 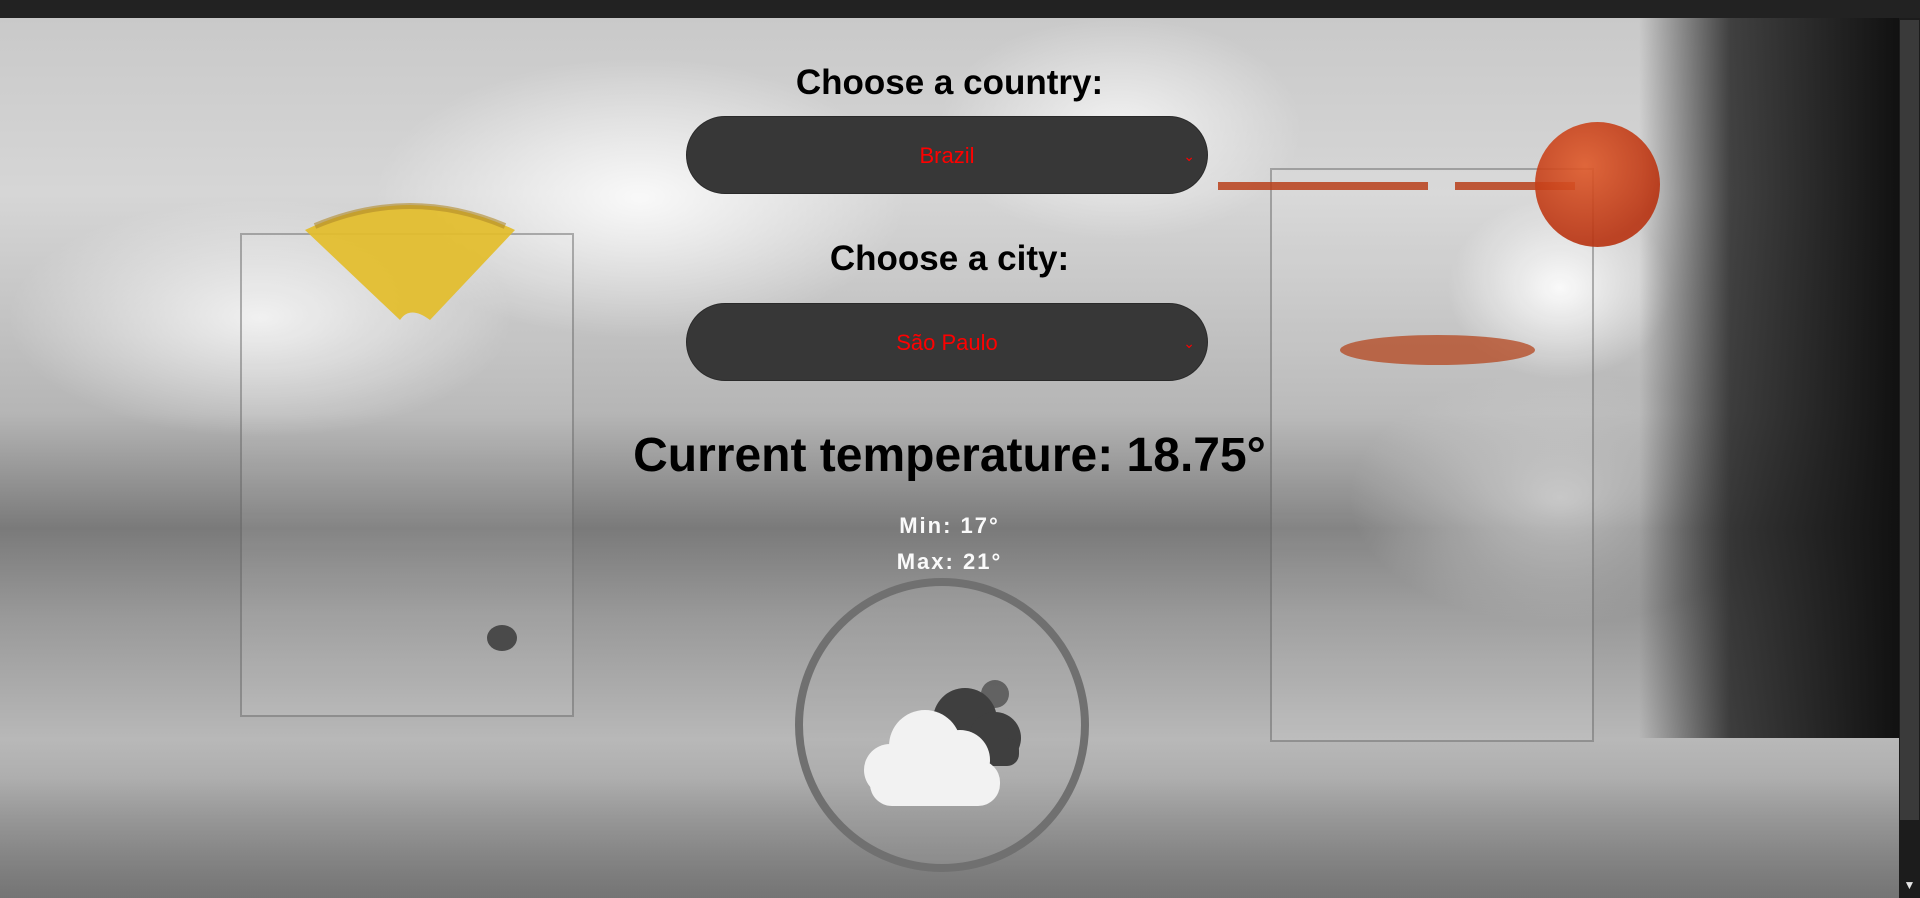 I want to click on current-temperature: Current temperature: 18.75°, so click(x=949, y=455).